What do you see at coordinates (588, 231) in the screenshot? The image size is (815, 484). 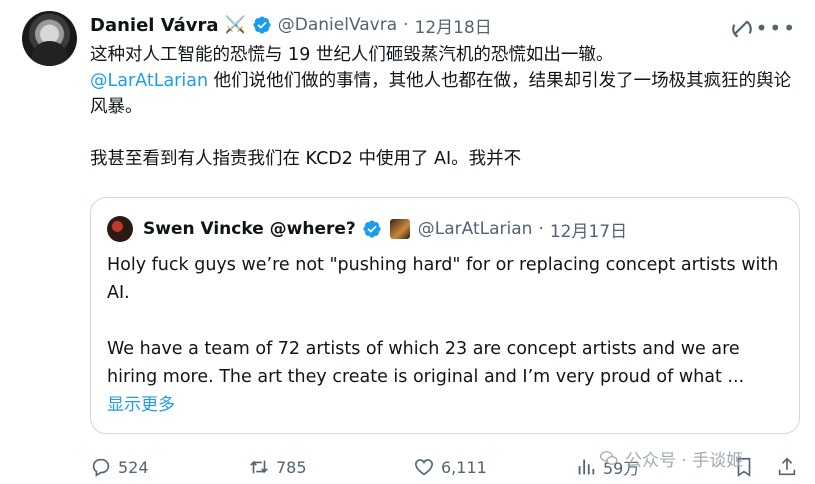 I see `quoted-tweet-date: 12月17日` at bounding box center [588, 231].